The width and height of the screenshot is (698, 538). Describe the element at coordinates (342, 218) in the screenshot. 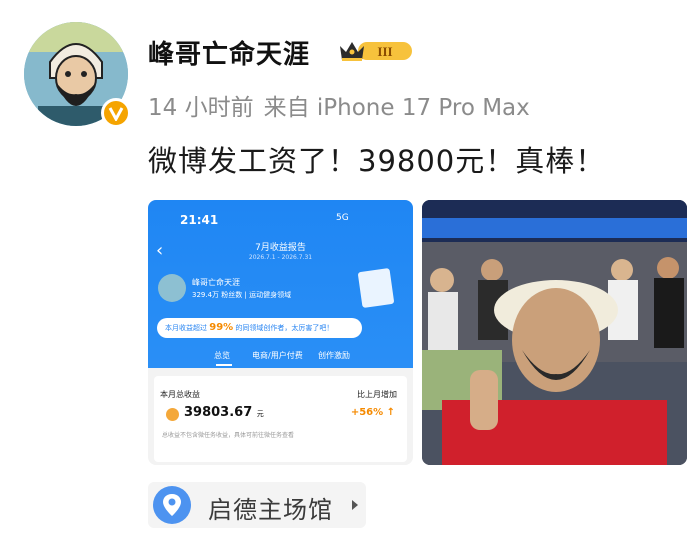

I see `screenshot-status: 5G` at that location.